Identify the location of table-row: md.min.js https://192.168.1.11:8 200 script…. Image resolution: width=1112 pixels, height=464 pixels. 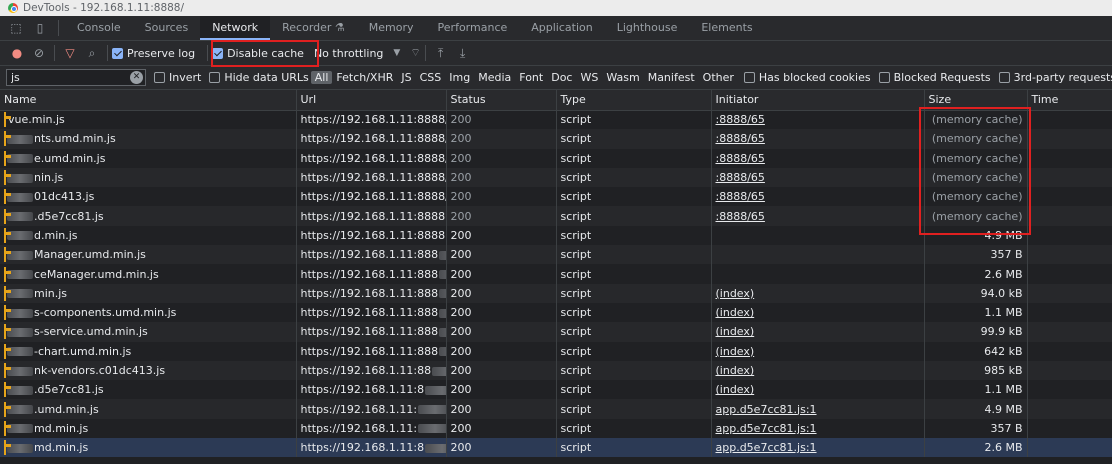
(556, 448).